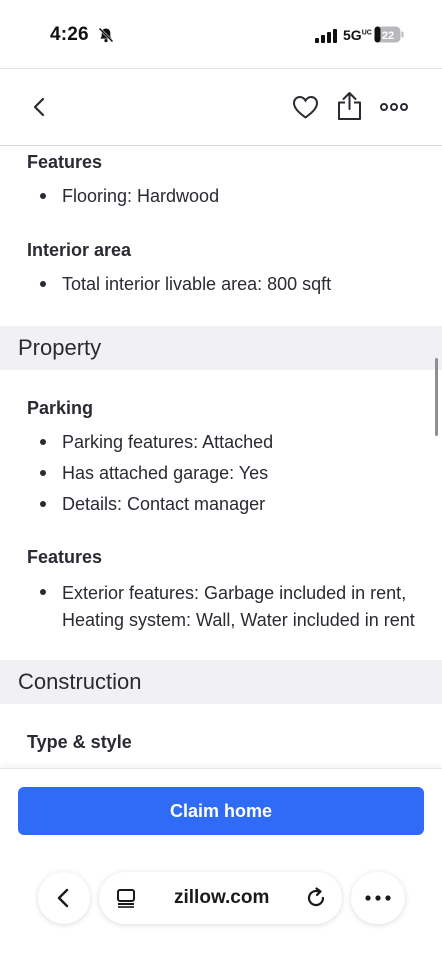  What do you see at coordinates (60, 347) in the screenshot?
I see `section-title: Property` at bounding box center [60, 347].